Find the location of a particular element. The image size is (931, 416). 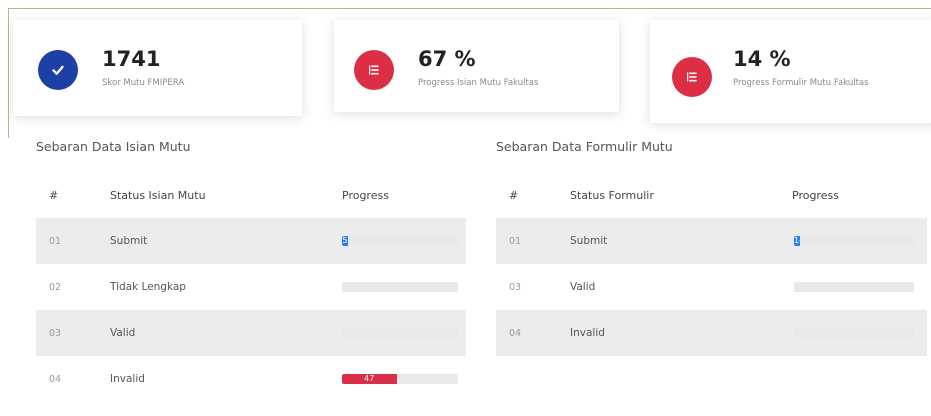

table-header-row: # Status Isian Mutu Progress is located at coordinates (251, 195).